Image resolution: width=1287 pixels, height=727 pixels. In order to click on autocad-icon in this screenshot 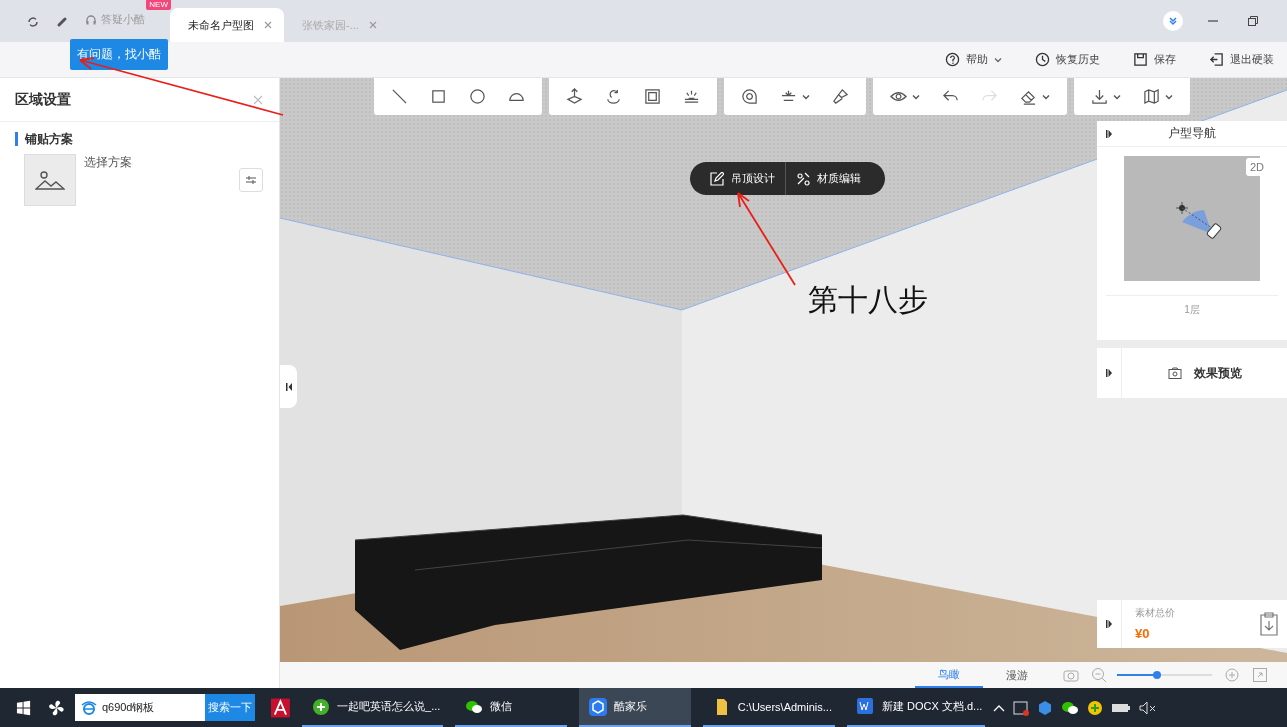, I will do `click(280, 707)`.